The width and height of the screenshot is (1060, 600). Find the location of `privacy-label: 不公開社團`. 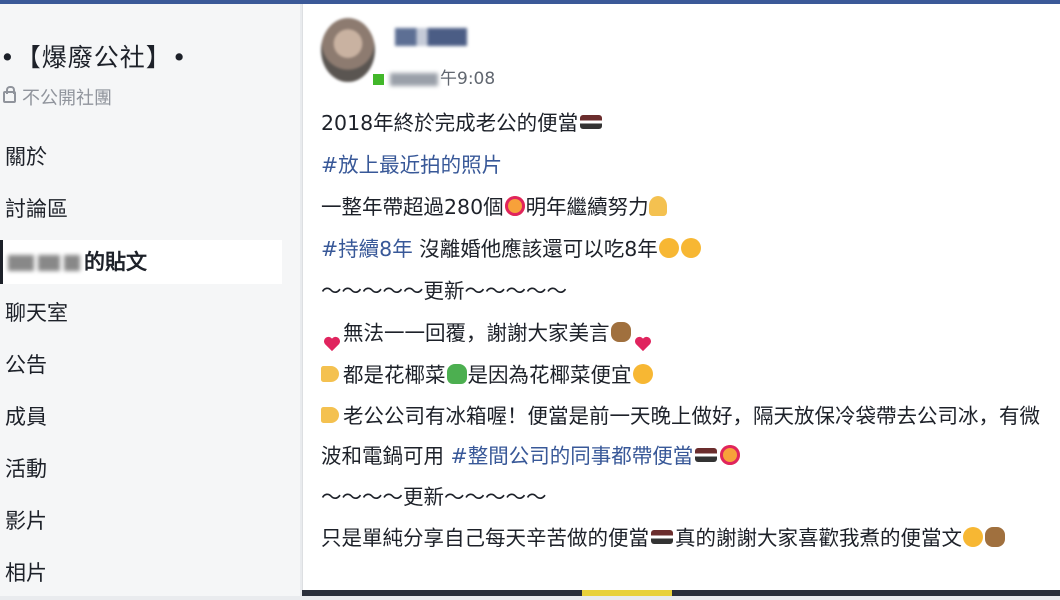

privacy-label: 不公開社團 is located at coordinates (67, 98).